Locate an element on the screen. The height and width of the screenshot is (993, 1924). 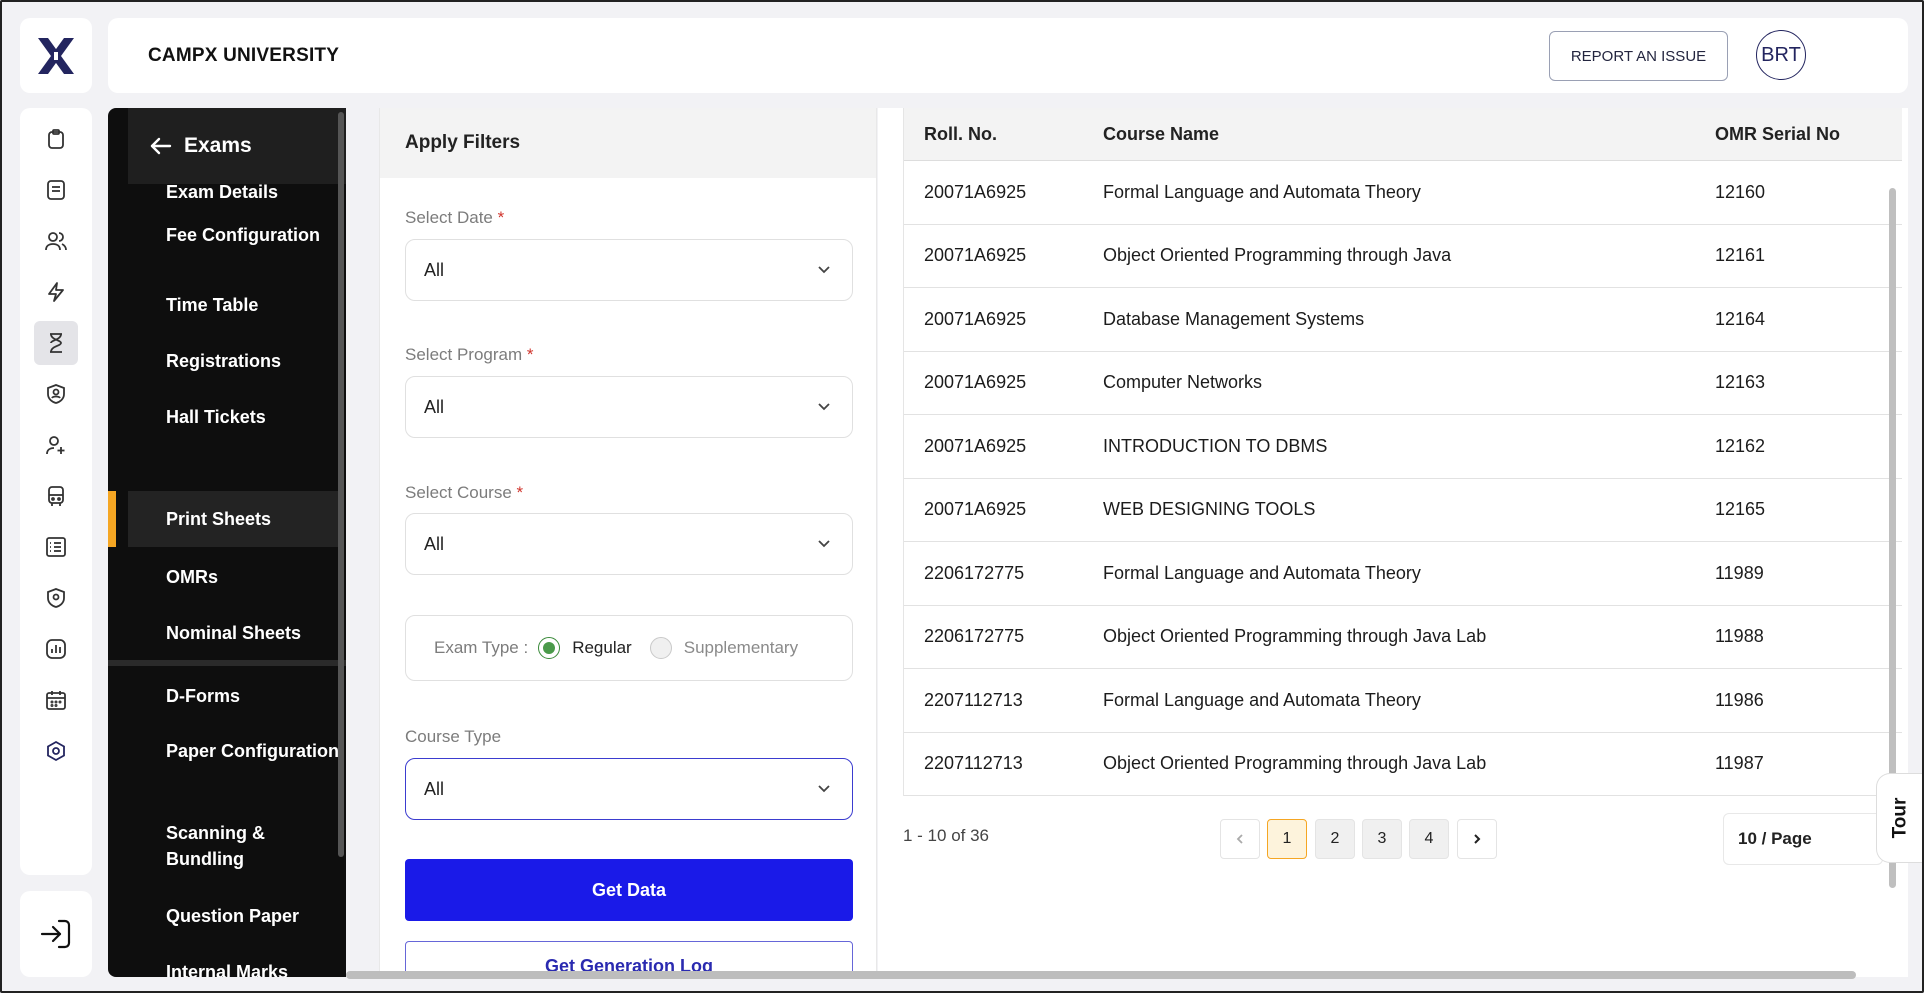
document-icon is located at coordinates (56, 190).